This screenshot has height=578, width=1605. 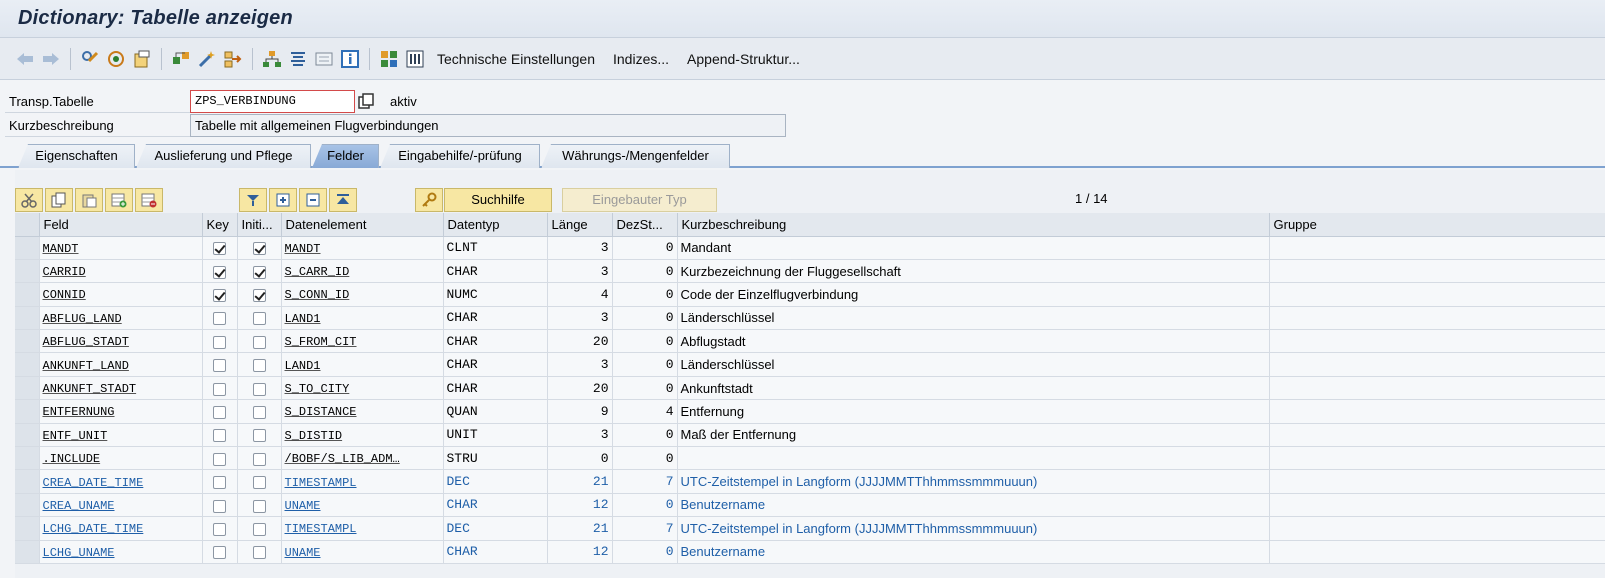 I want to click on insert-row-icon, so click(x=119, y=200).